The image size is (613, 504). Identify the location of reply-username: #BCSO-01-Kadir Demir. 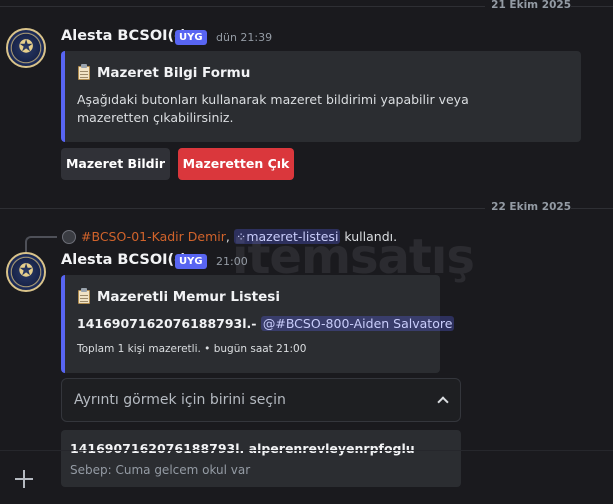
(153, 236).